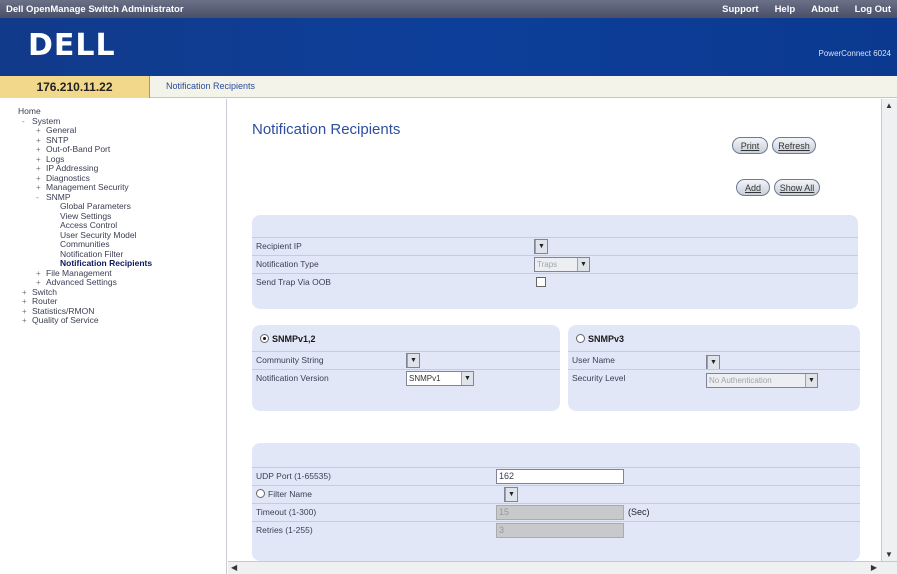 Image resolution: width=897 pixels, height=574 pixels. What do you see at coordinates (68, 177) in the screenshot?
I see `tree-item-label: Diagnostics` at bounding box center [68, 177].